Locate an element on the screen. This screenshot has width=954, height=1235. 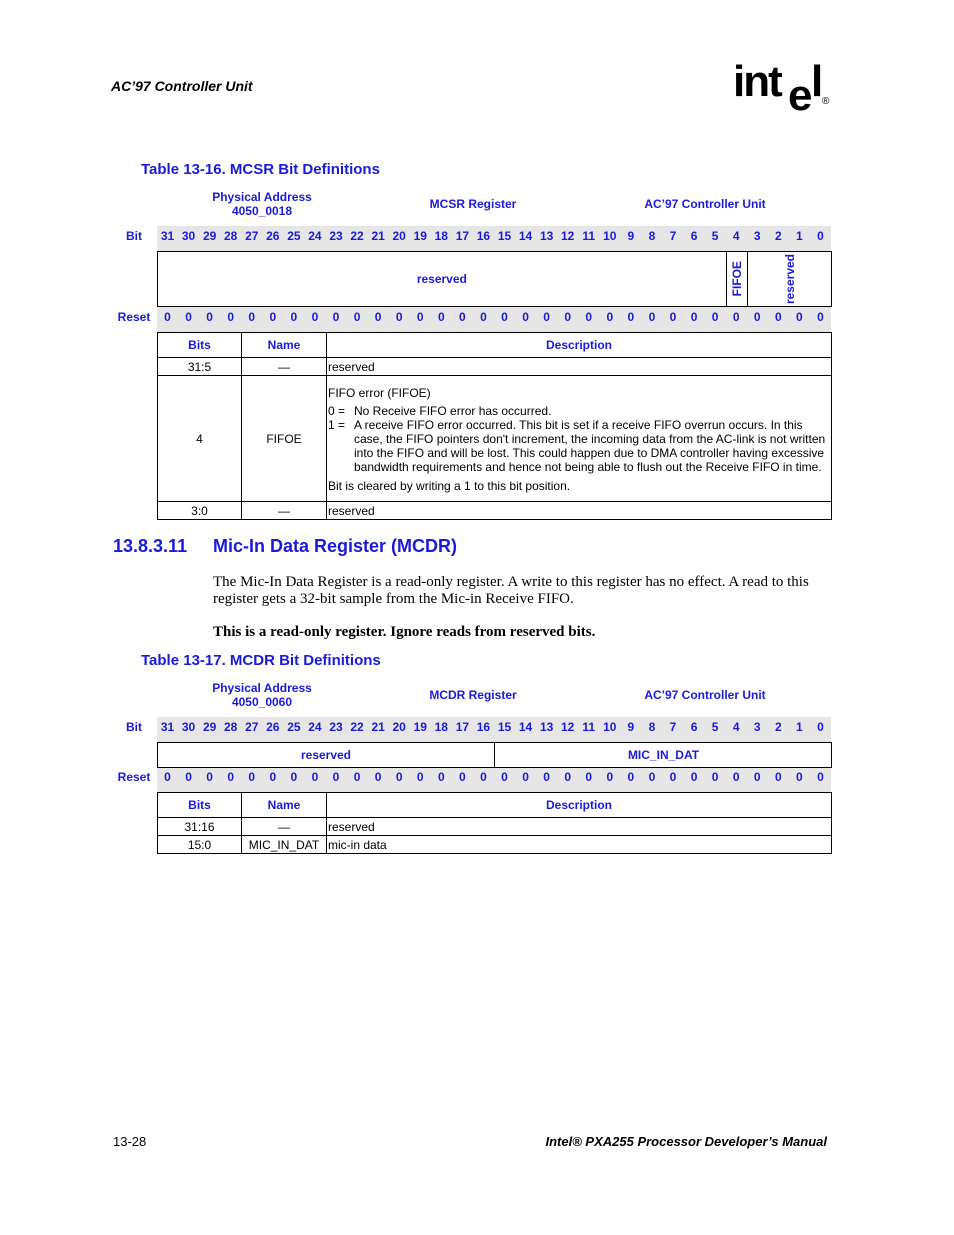
bit-number: 17 is located at coordinates (462, 727).